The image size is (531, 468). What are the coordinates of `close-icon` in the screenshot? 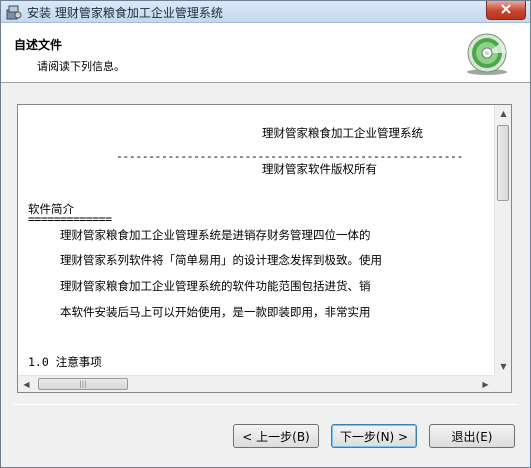 It's located at (506, 10).